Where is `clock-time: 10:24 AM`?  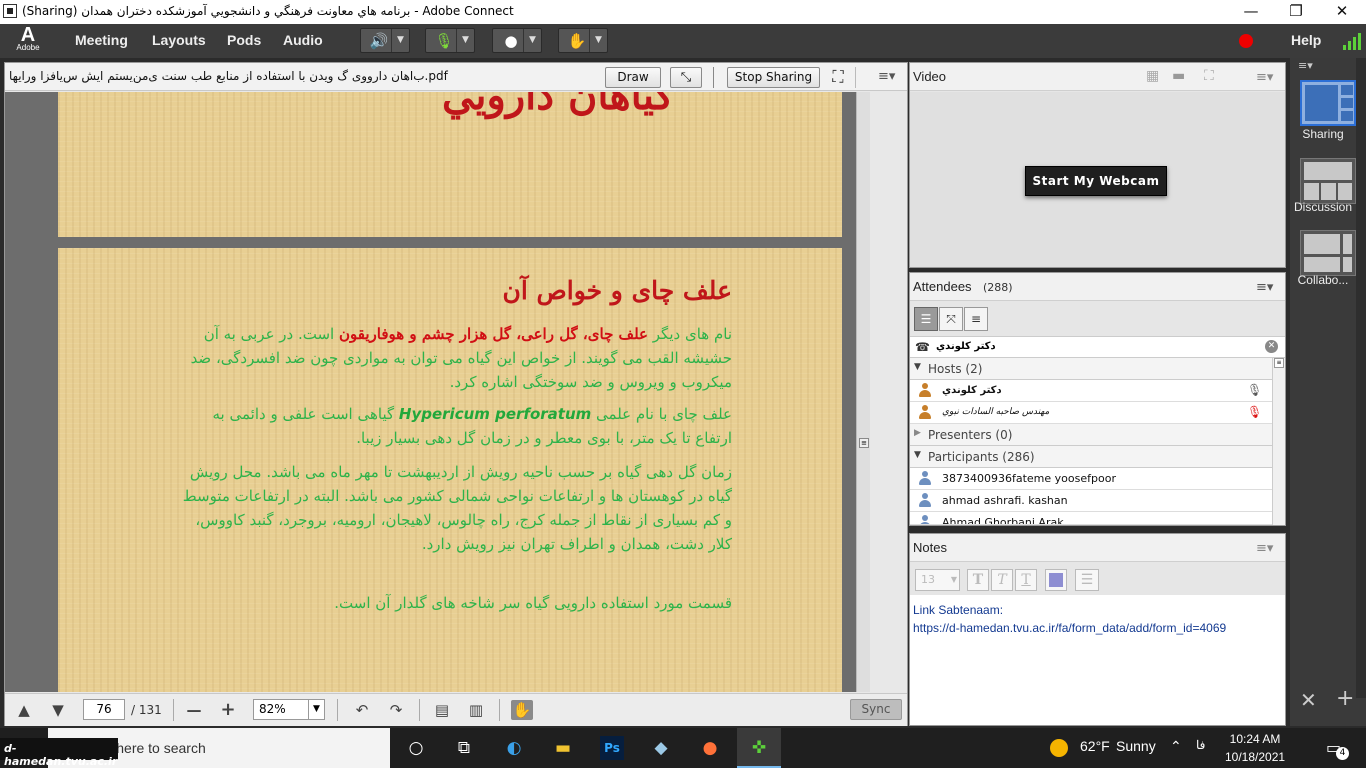 clock-time: 10:24 AM is located at coordinates (1255, 739).